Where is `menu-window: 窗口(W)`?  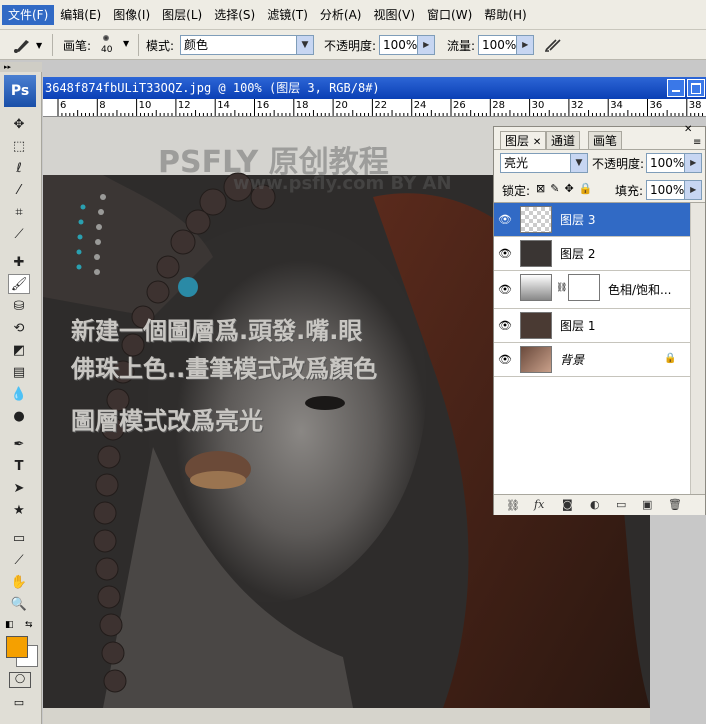 menu-window: 窗口(W) is located at coordinates (449, 15).